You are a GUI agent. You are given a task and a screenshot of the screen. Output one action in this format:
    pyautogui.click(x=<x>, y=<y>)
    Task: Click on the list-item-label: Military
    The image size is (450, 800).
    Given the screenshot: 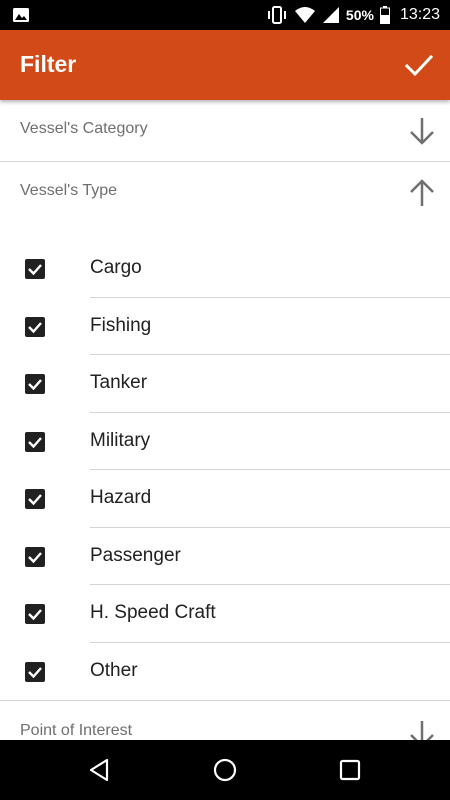 What is the action you would take?
    pyautogui.click(x=120, y=440)
    